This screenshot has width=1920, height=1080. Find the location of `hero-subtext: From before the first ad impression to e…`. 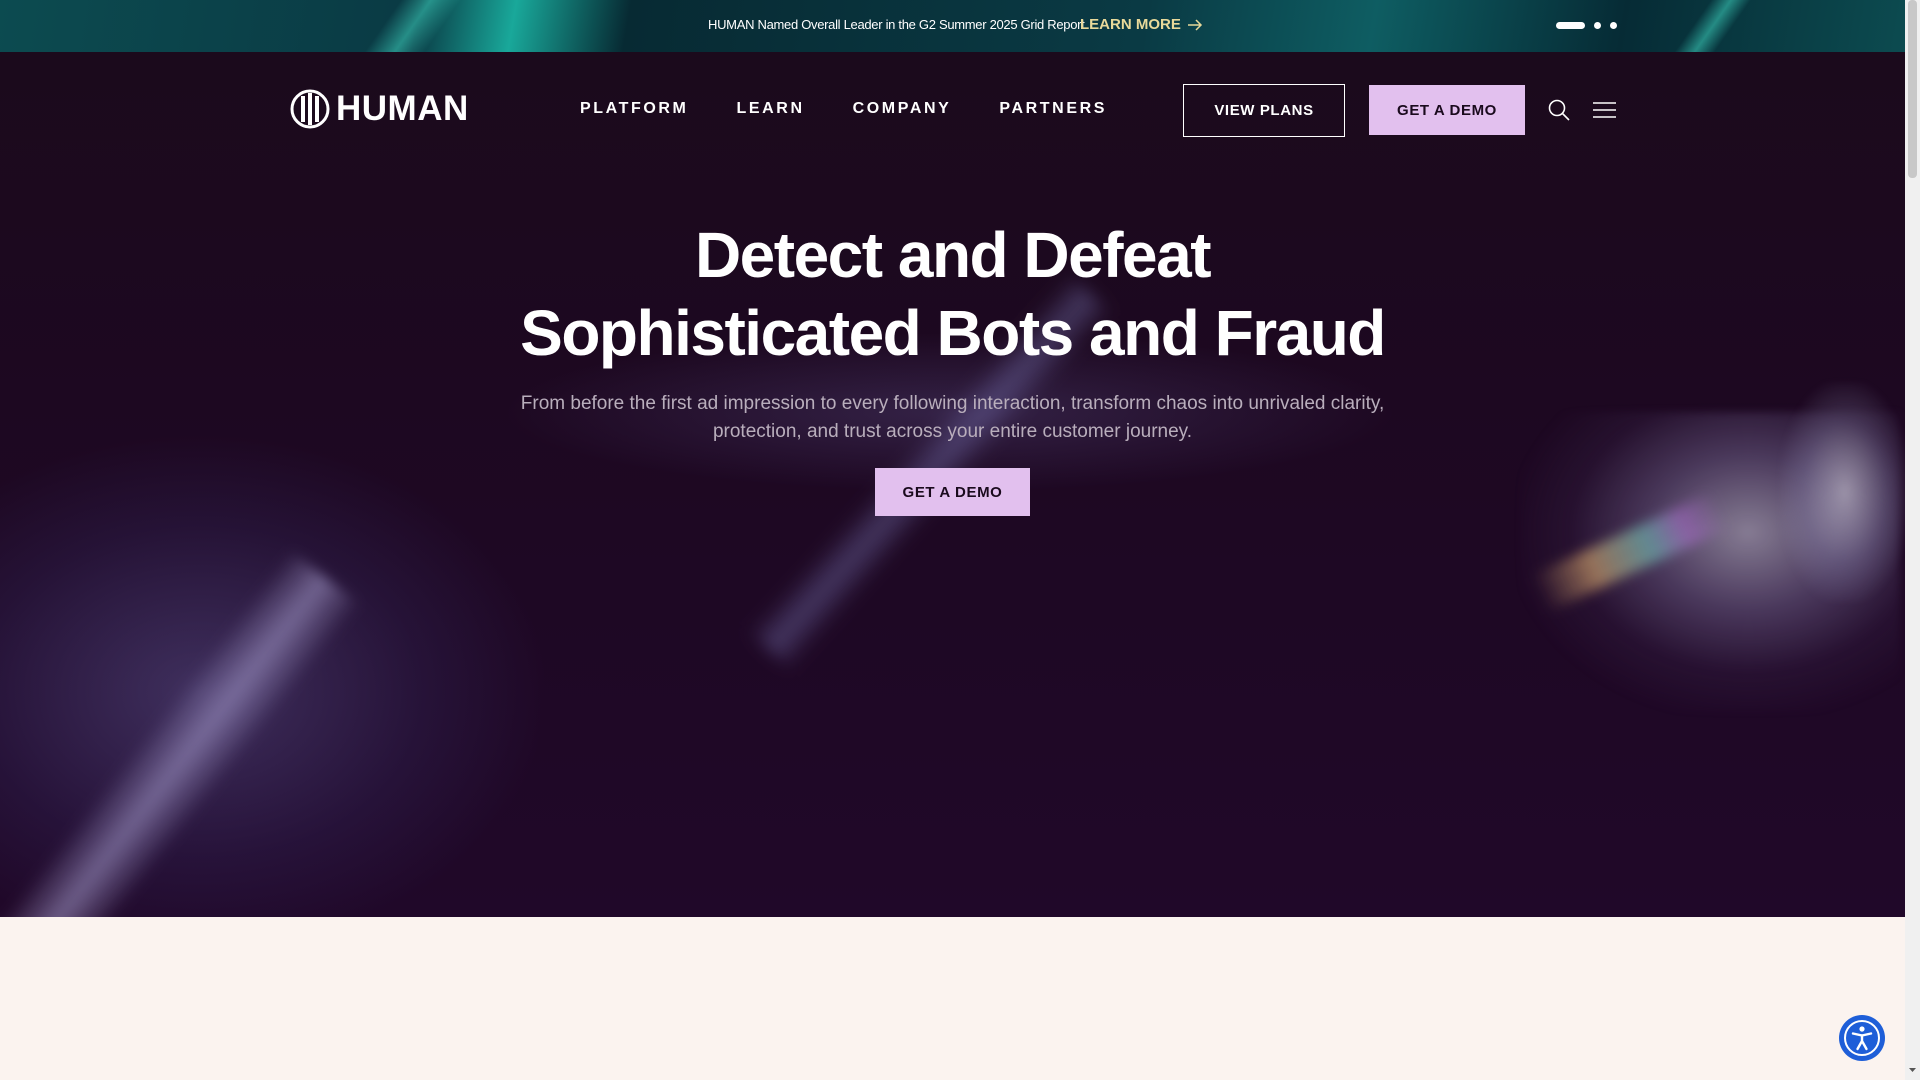

hero-subtext: From before the first ad impression to e… is located at coordinates (952, 417).